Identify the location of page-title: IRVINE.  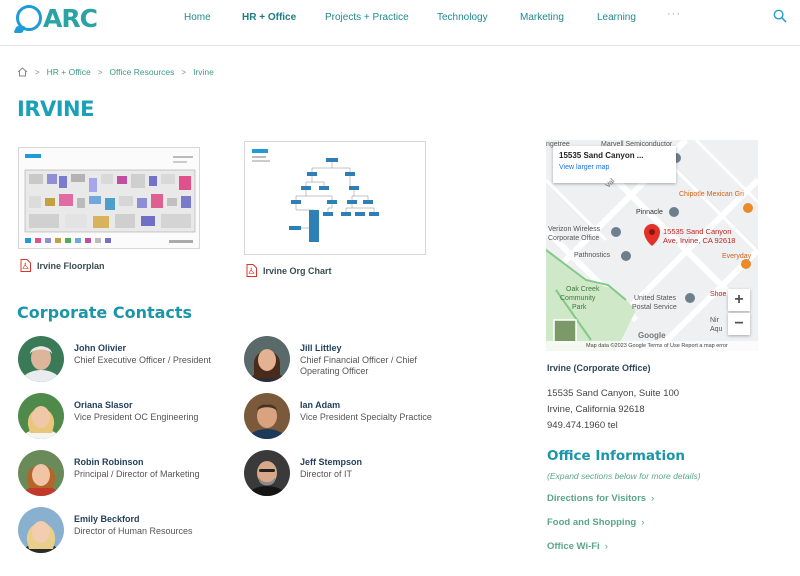
(55, 109).